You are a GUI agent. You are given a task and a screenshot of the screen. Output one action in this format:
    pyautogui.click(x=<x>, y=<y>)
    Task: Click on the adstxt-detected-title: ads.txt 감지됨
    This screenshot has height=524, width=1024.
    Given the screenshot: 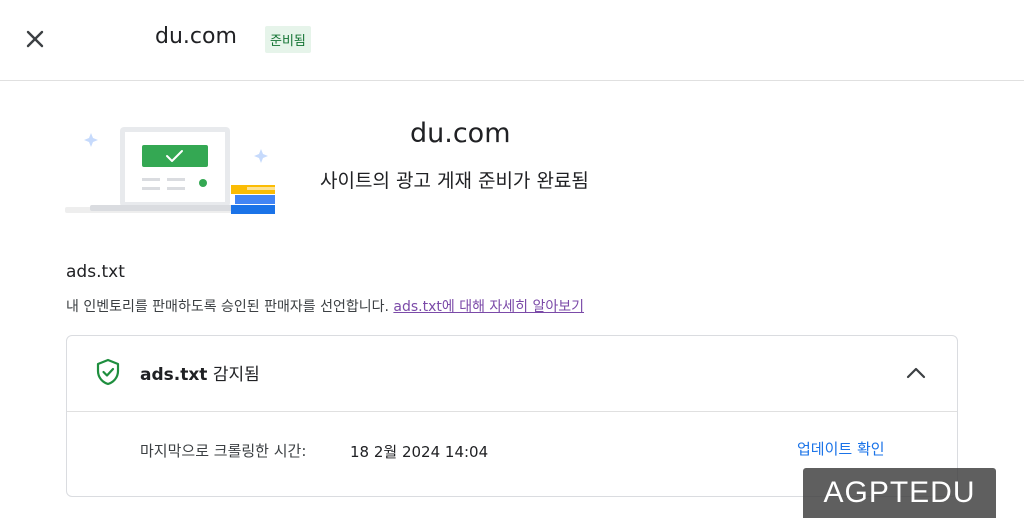 What is the action you would take?
    pyautogui.click(x=200, y=372)
    